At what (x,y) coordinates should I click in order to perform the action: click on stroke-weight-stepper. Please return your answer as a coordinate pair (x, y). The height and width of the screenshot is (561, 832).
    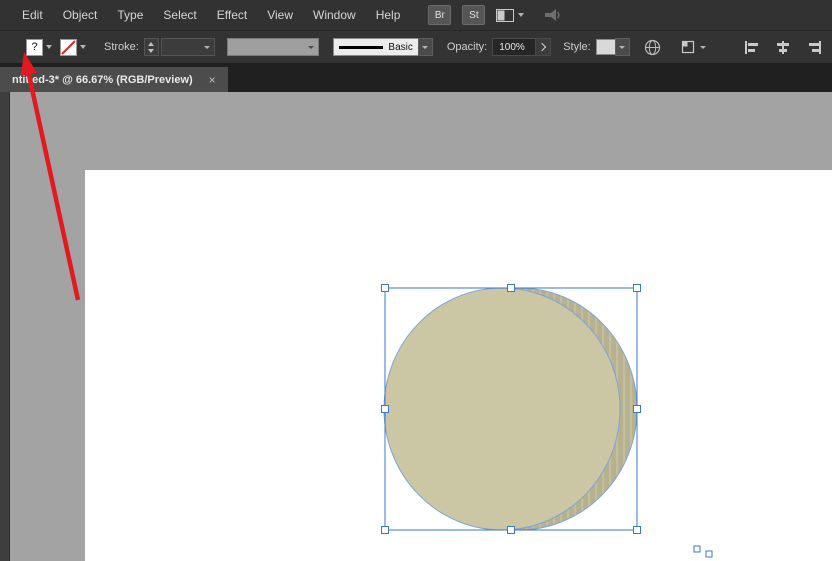
    Looking at the image, I should click on (151, 47).